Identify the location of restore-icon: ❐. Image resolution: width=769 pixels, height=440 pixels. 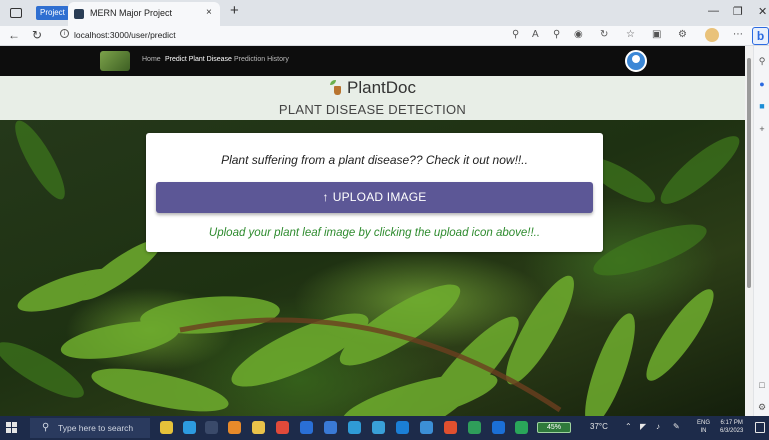
(738, 11).